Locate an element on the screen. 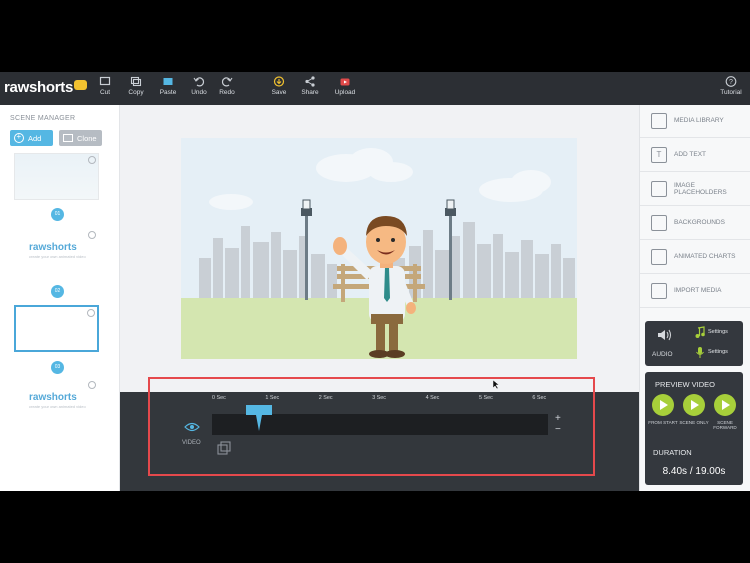  music-note-icon is located at coordinates (700, 332).